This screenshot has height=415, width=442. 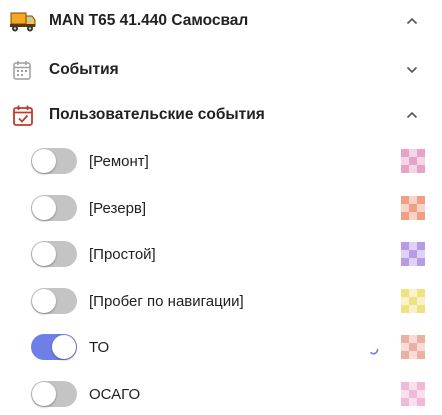 What do you see at coordinates (23, 115) in the screenshot?
I see `calendar-check-icon` at bounding box center [23, 115].